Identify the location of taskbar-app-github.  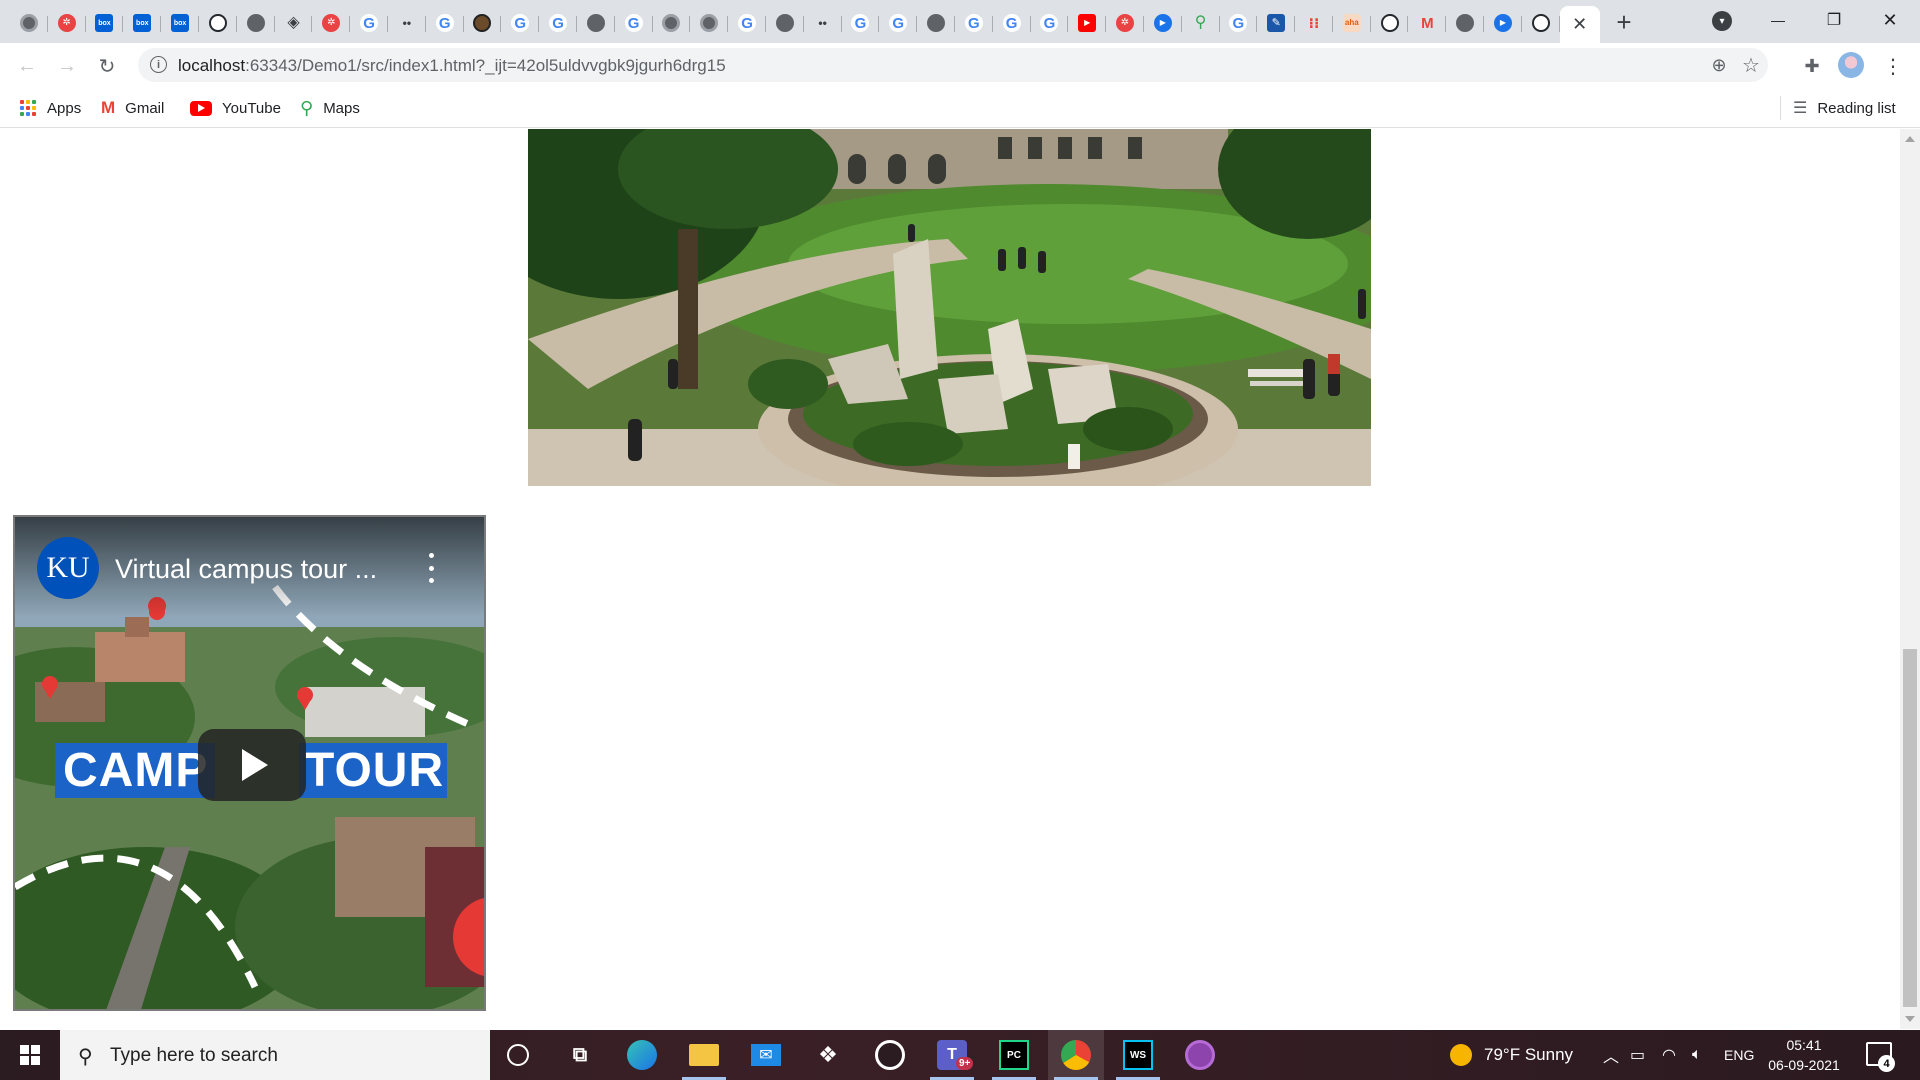
(1200, 1055).